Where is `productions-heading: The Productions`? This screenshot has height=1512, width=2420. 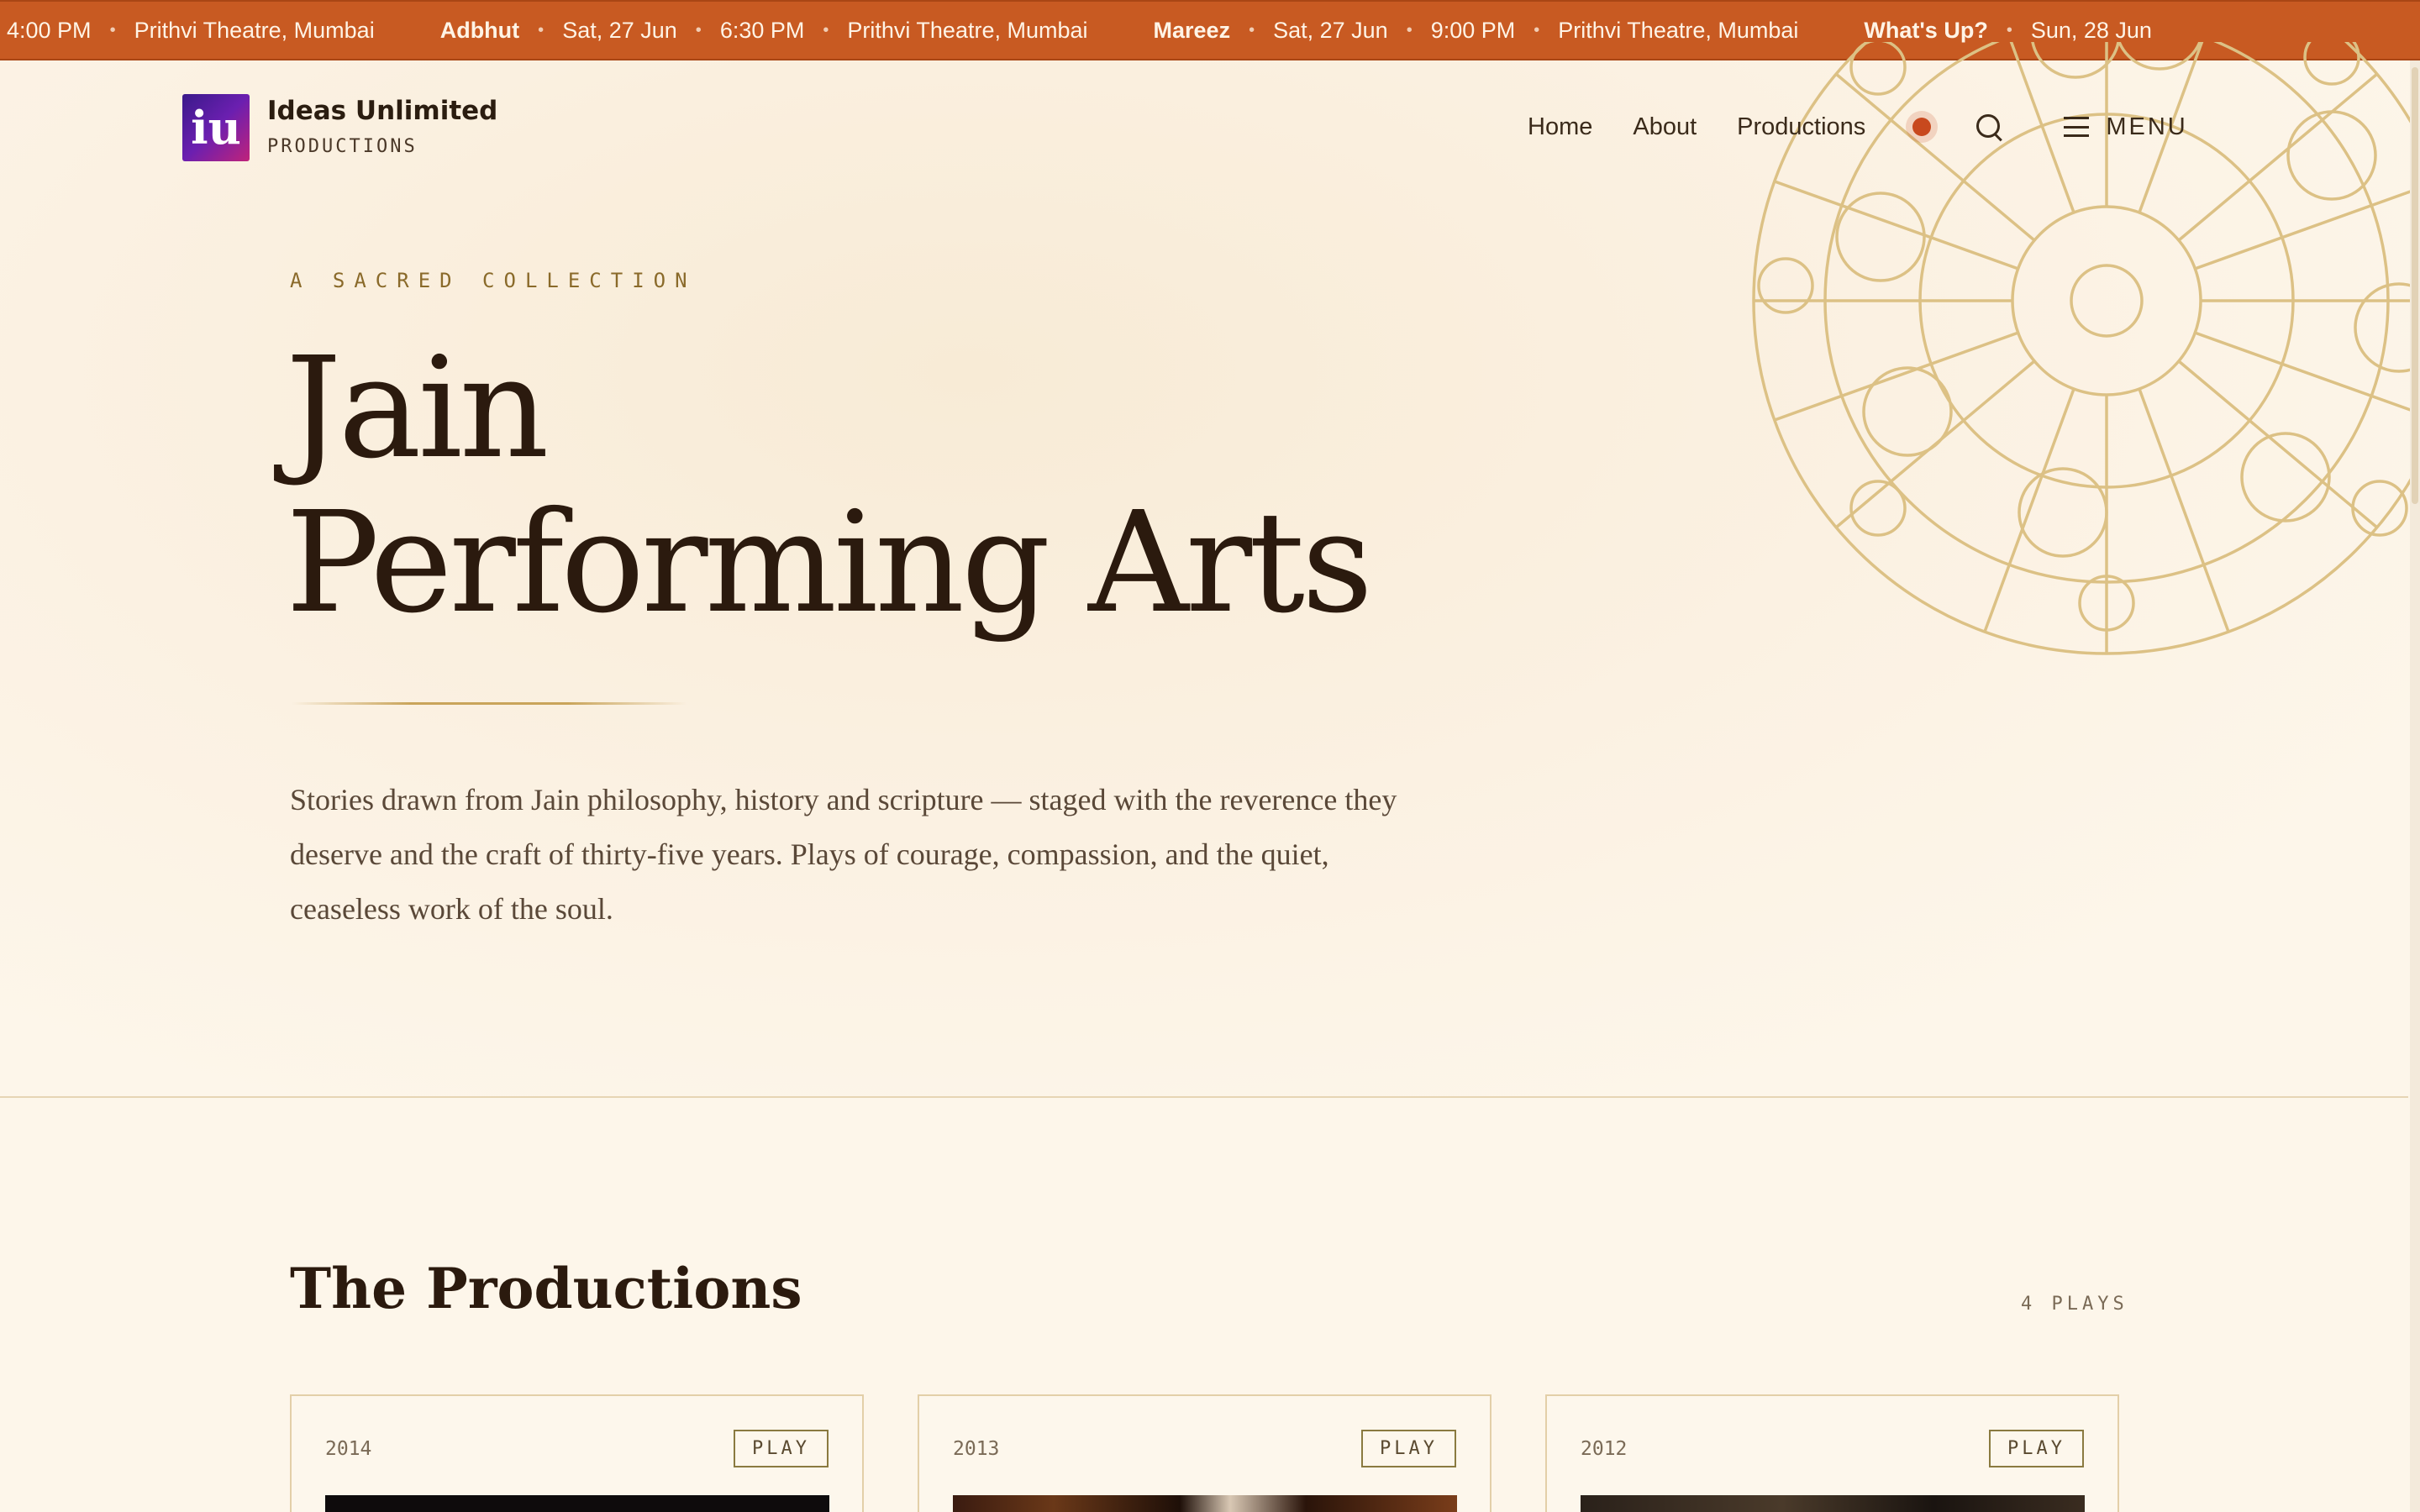 productions-heading: The Productions is located at coordinates (546, 1288).